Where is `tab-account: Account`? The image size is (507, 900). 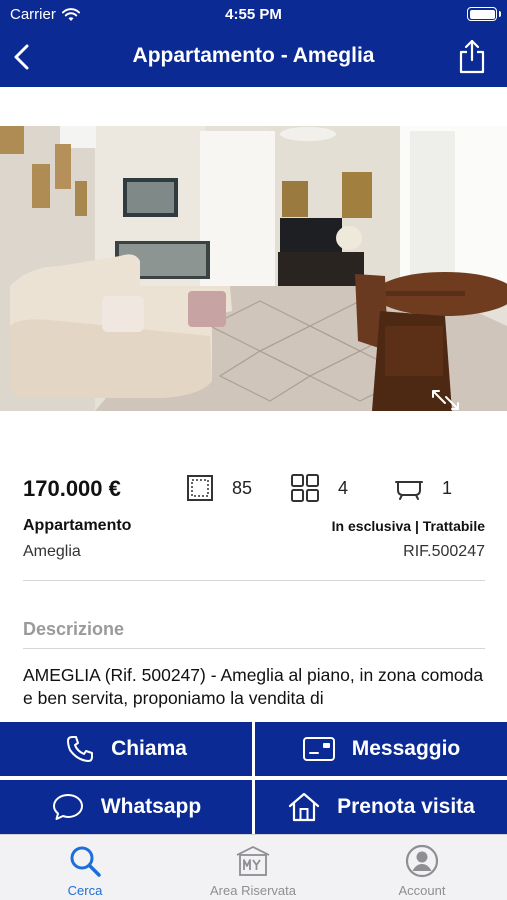
tab-account: Account is located at coordinates (422, 870).